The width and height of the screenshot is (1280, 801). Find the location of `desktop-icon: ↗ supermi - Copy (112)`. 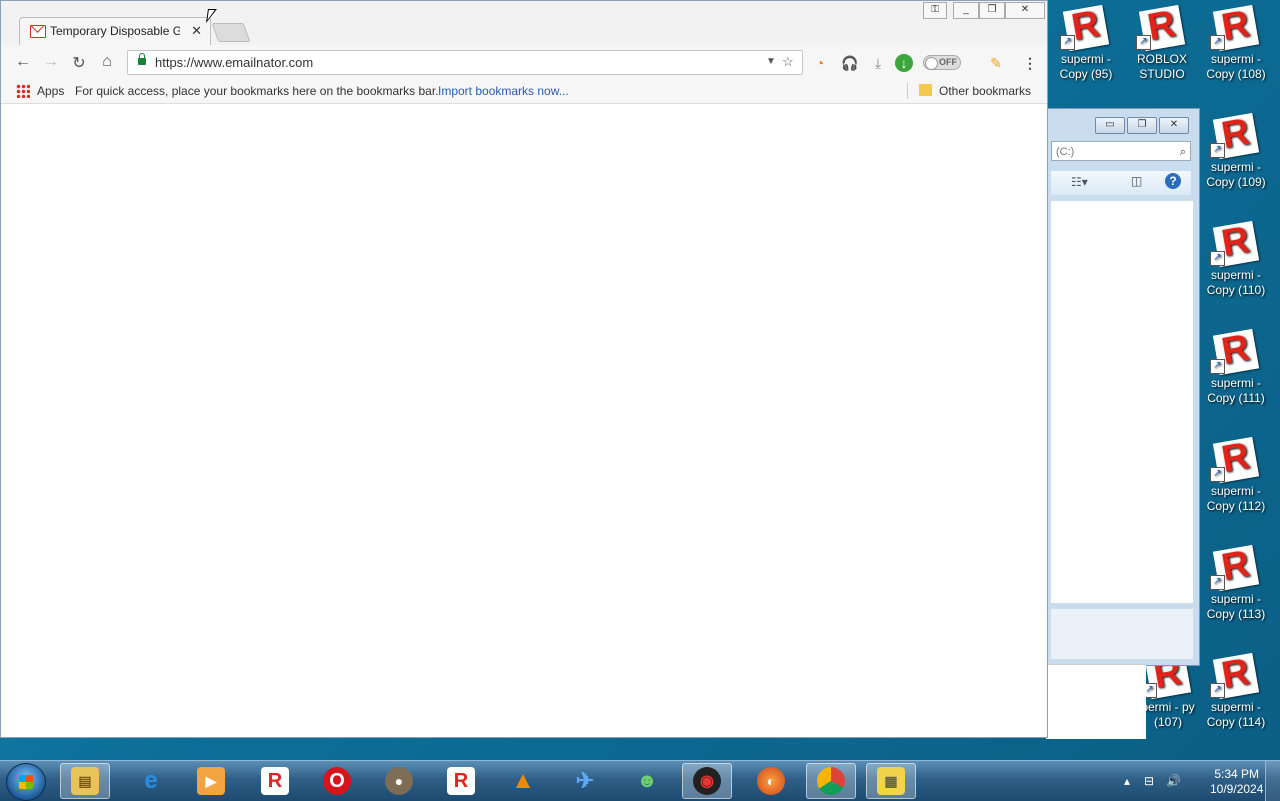

desktop-icon: ↗ supermi - Copy (112) is located at coordinates (1236, 475).